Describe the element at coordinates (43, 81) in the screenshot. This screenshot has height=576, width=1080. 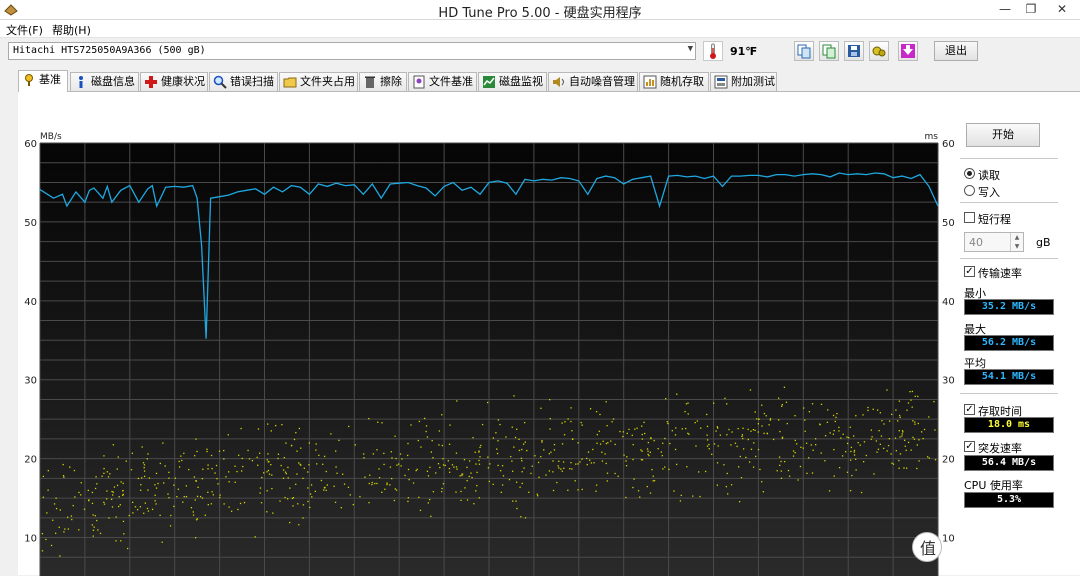
I see `tab-benchmark: 基准` at that location.